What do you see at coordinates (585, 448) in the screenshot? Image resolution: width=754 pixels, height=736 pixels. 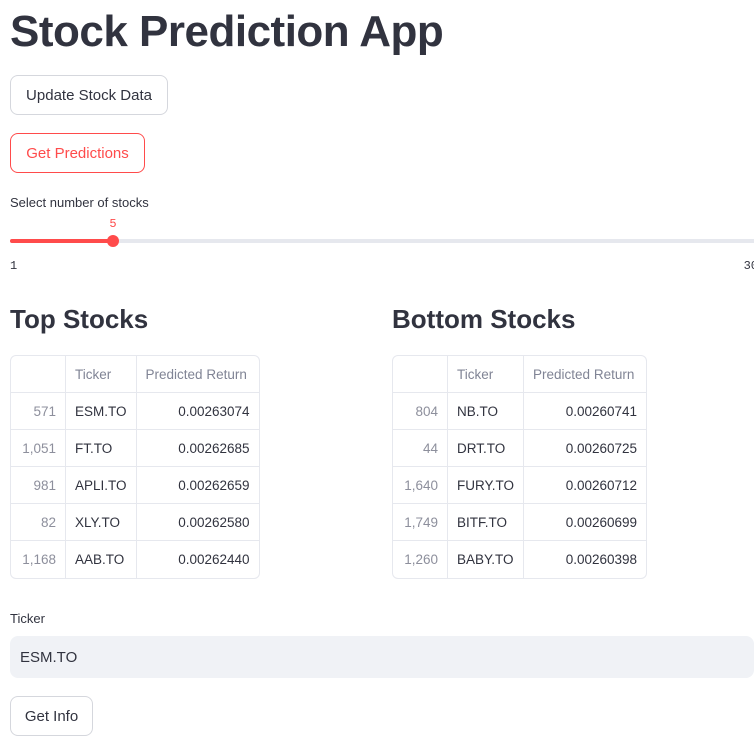 I see `predicted-return-cell: 0.00260725` at bounding box center [585, 448].